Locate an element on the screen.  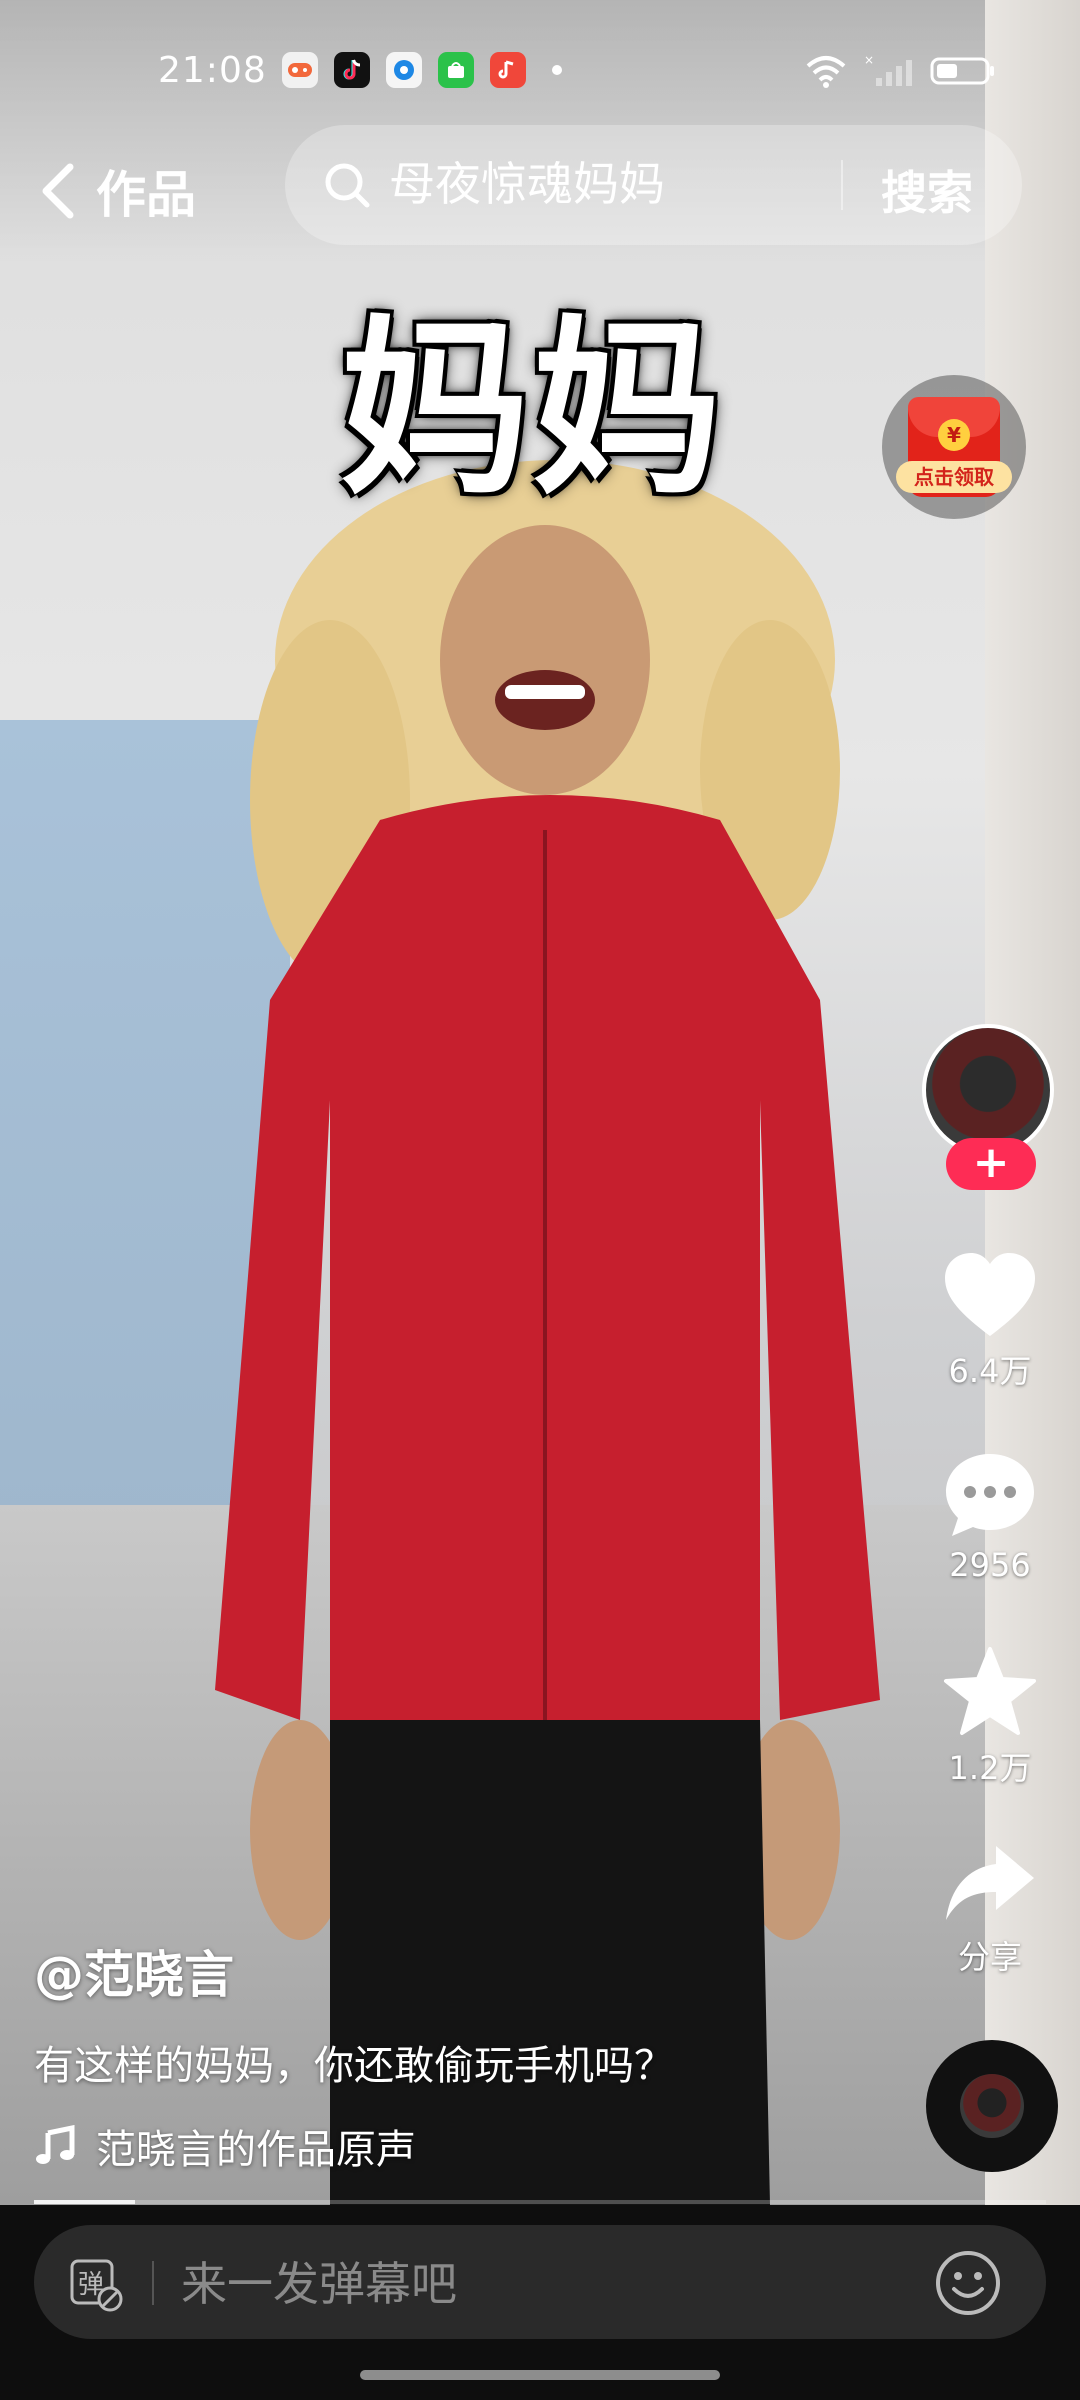
danmu-toggle-icon: 弹 is located at coordinates (96, 2285).